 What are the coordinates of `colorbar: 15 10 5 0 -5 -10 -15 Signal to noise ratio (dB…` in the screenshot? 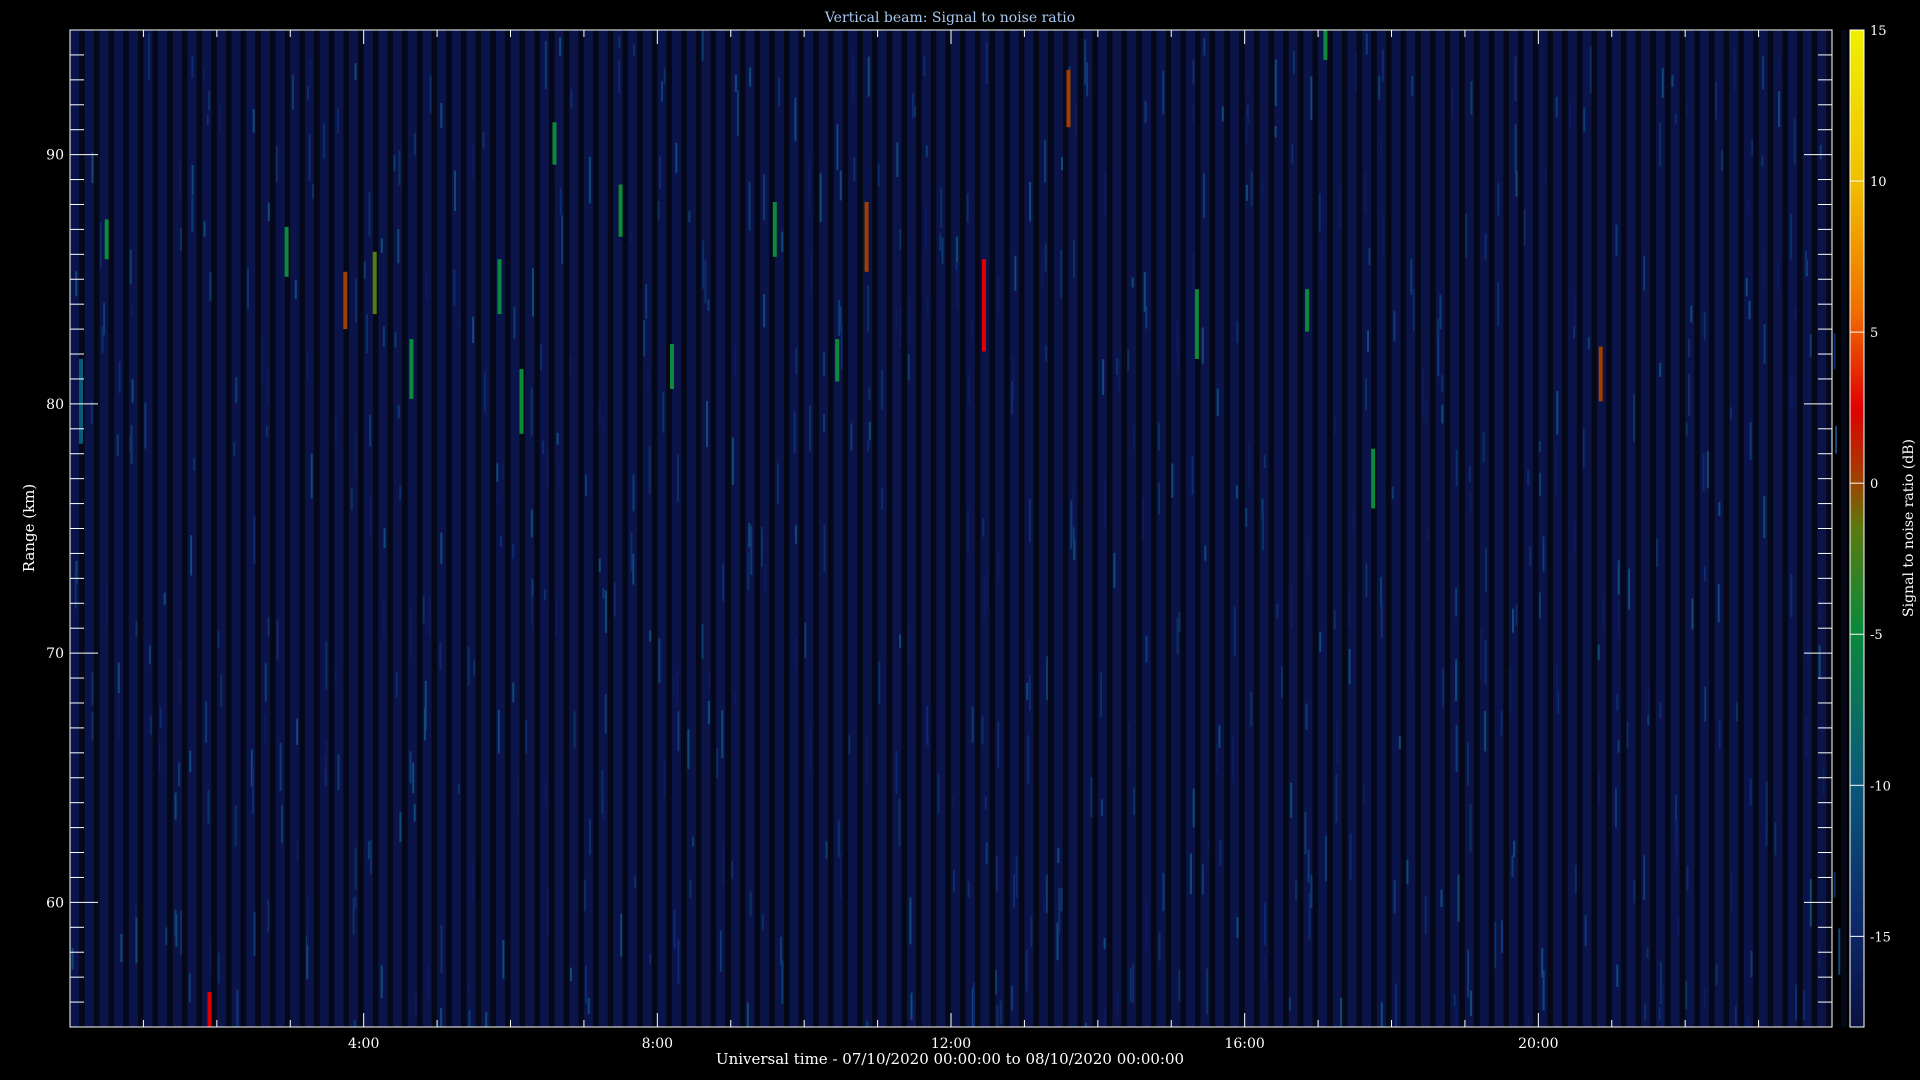 It's located at (1883, 526).